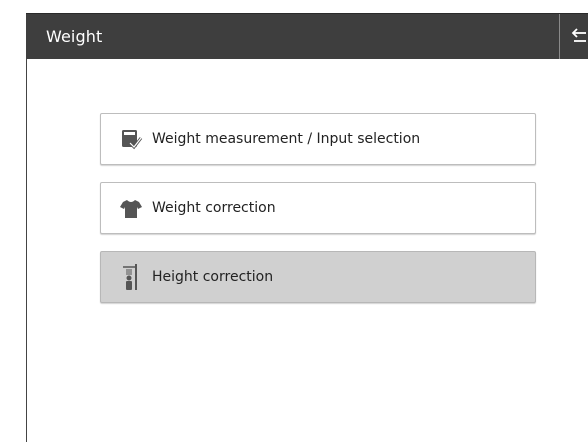  What do you see at coordinates (318, 277) in the screenshot?
I see `height-correction-button: Height correction` at bounding box center [318, 277].